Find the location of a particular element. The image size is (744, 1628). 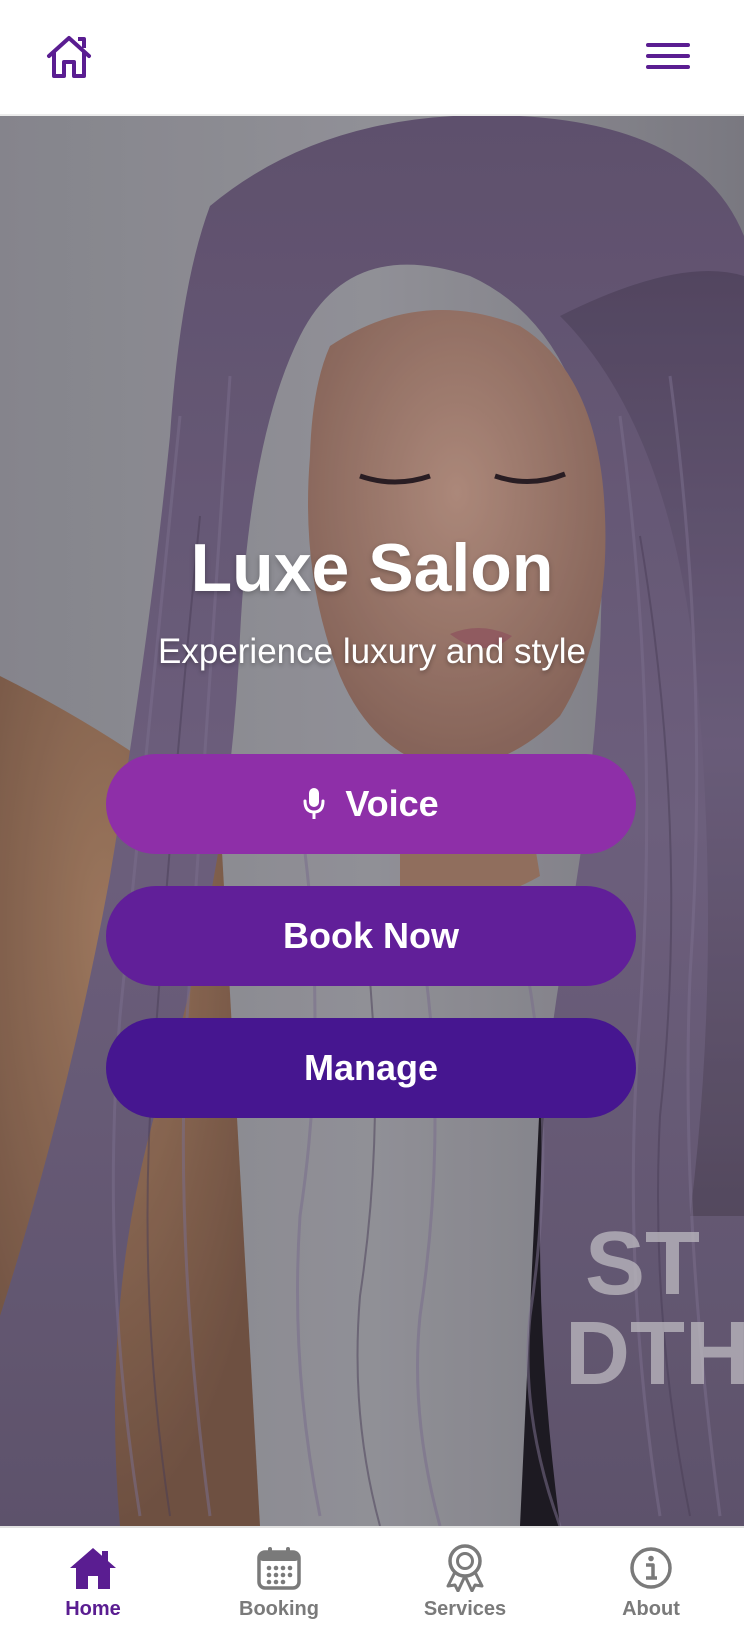

manage-button-label: Manage is located at coordinates (371, 1067).